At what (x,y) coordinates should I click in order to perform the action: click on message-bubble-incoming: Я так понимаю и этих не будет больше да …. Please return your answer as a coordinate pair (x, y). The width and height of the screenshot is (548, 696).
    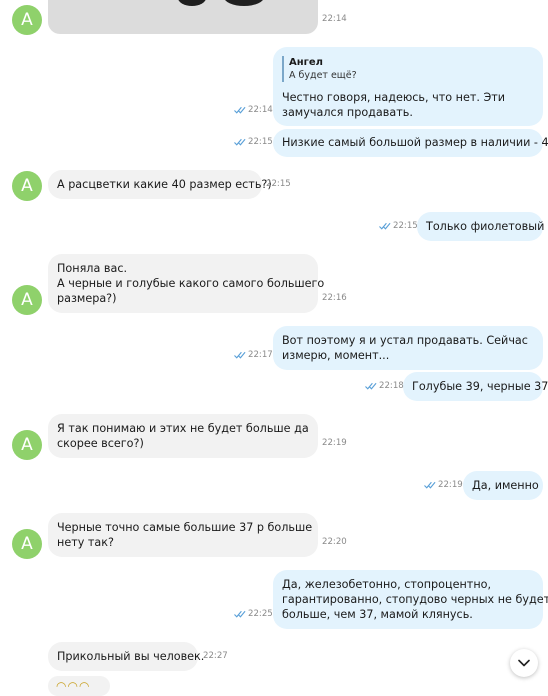
    Looking at the image, I should click on (183, 436).